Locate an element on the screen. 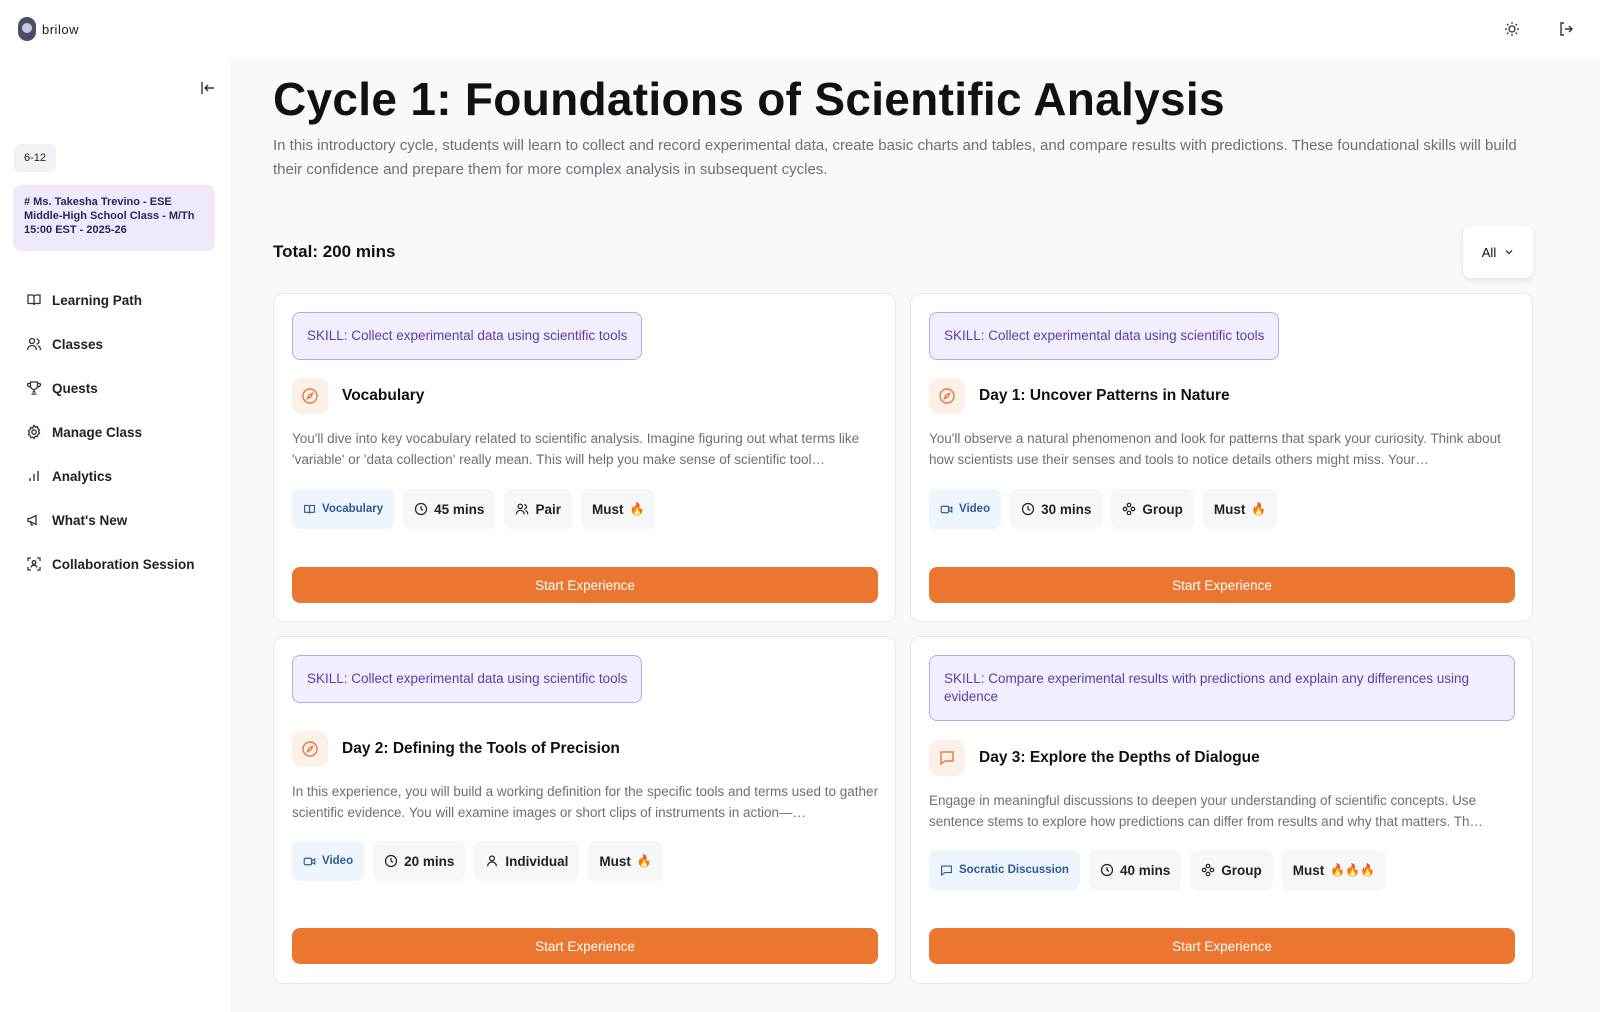  grouping-tag: Pair is located at coordinates (538, 509).